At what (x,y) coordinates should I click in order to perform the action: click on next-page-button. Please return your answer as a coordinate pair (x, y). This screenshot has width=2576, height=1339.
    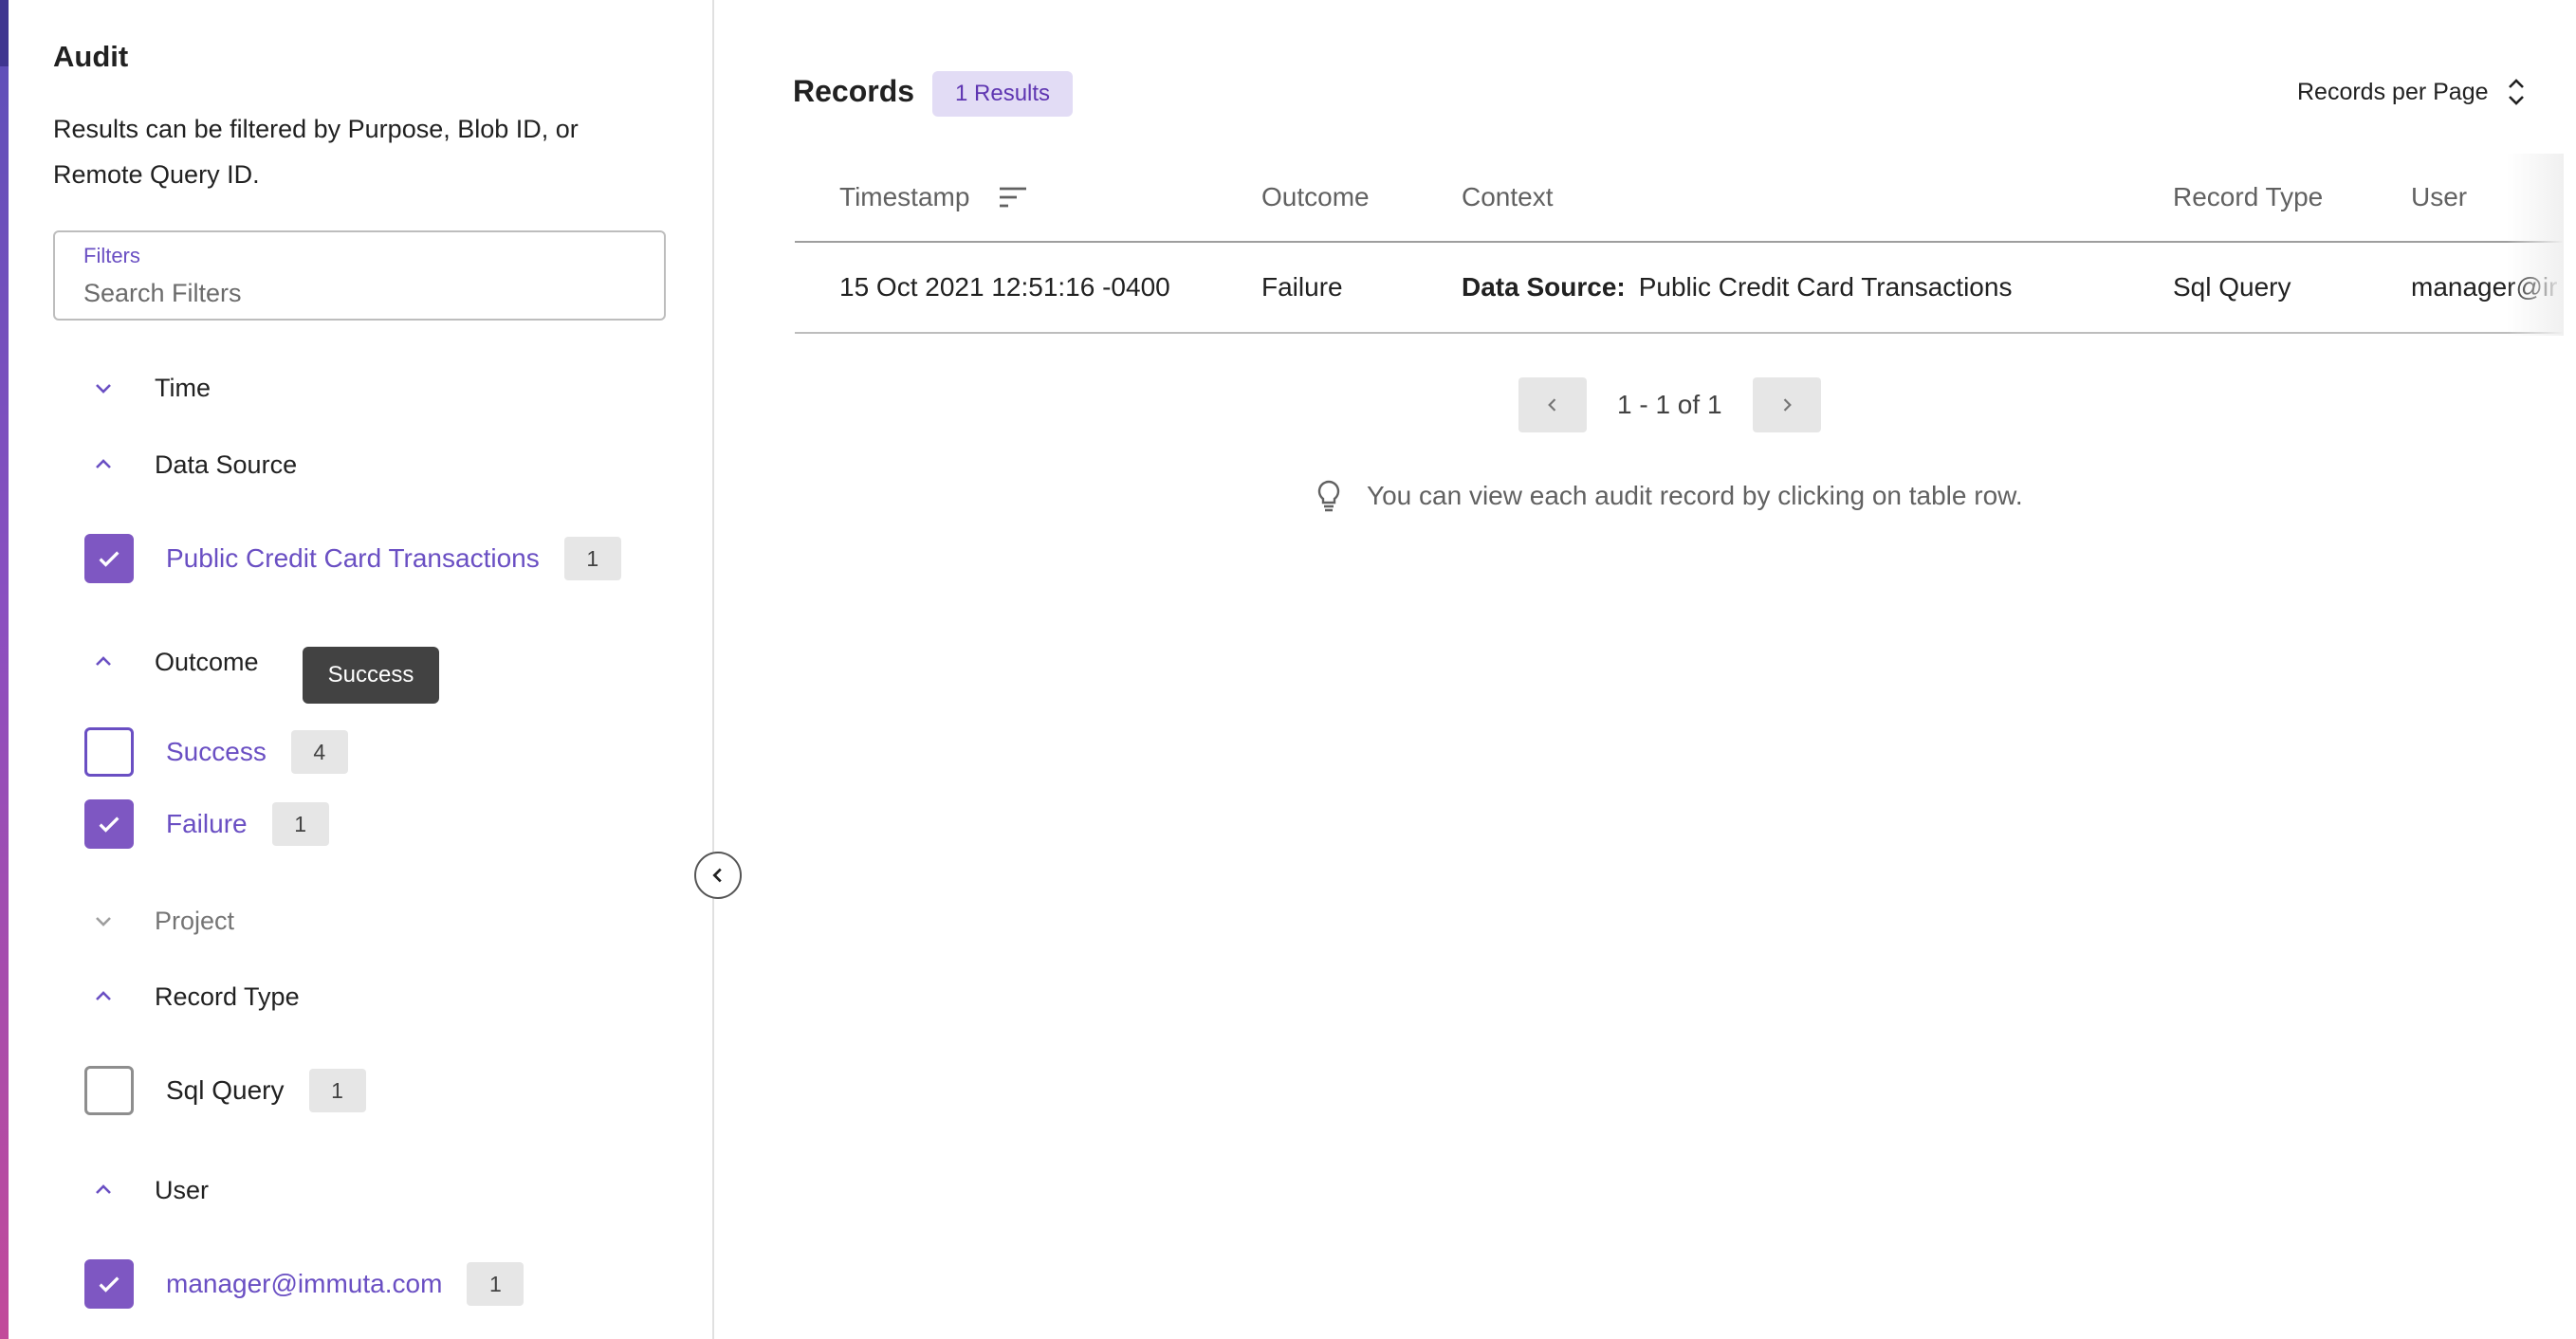
    Looking at the image, I should click on (1786, 404).